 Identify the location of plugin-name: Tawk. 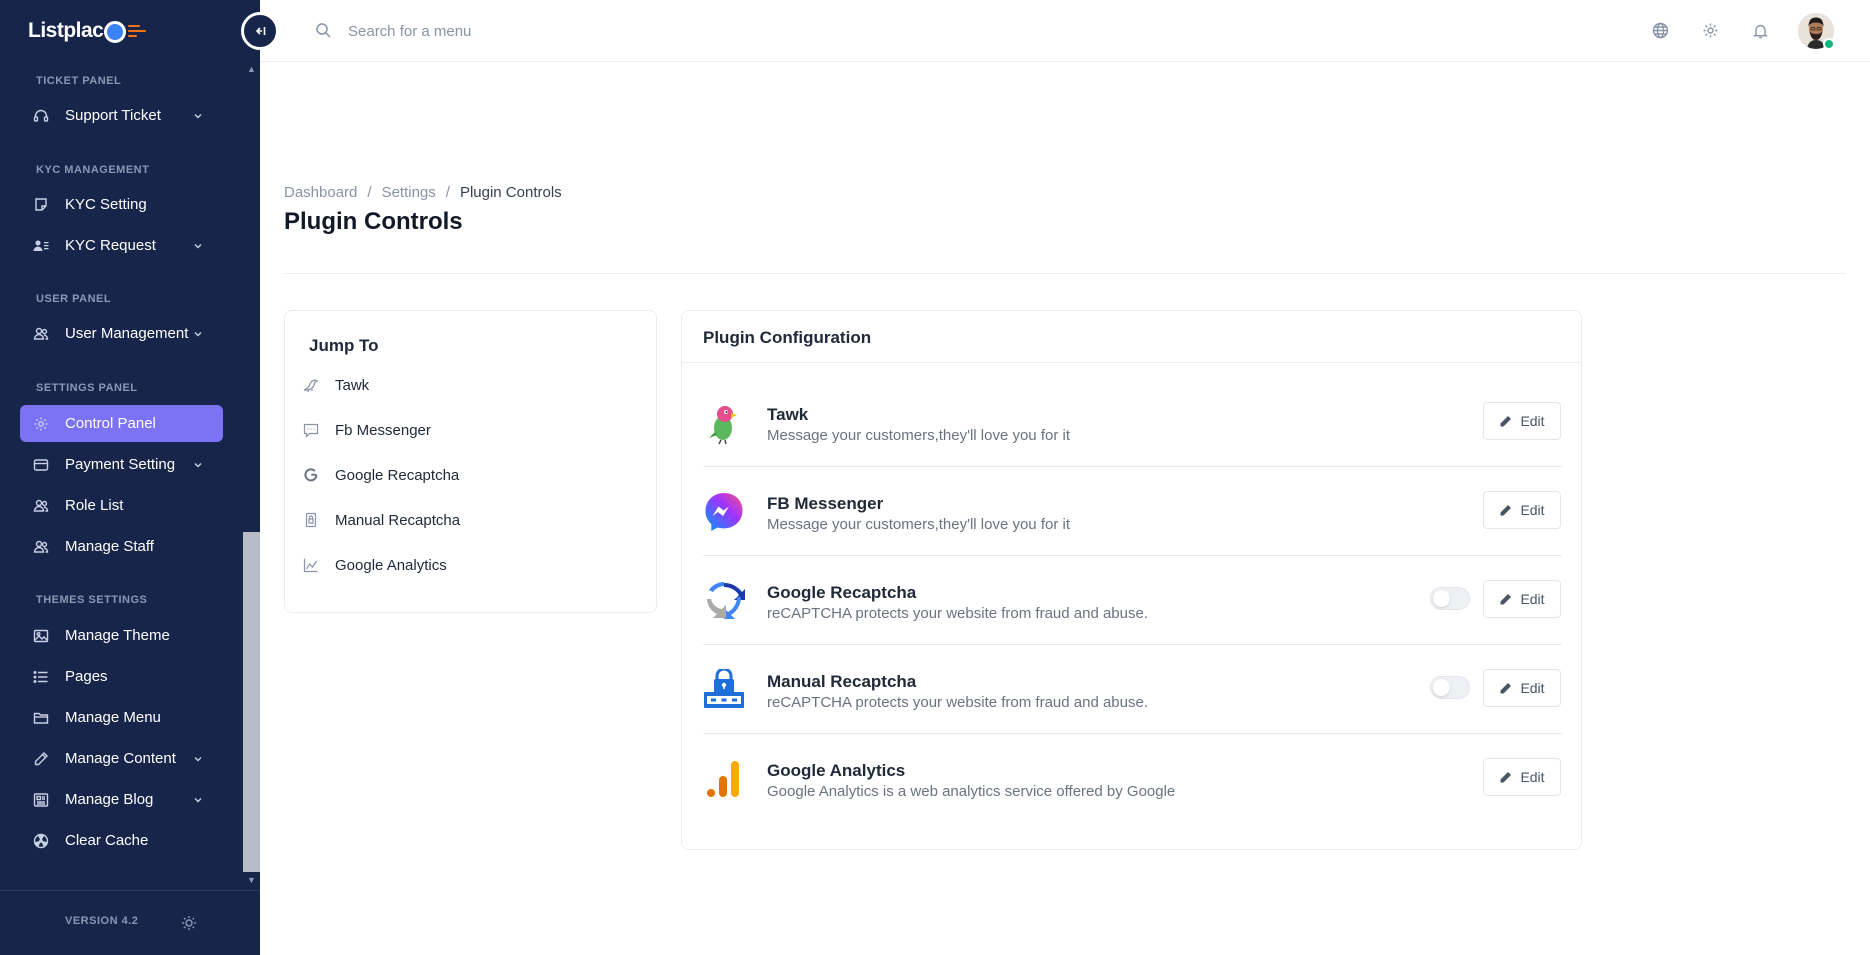
(788, 414).